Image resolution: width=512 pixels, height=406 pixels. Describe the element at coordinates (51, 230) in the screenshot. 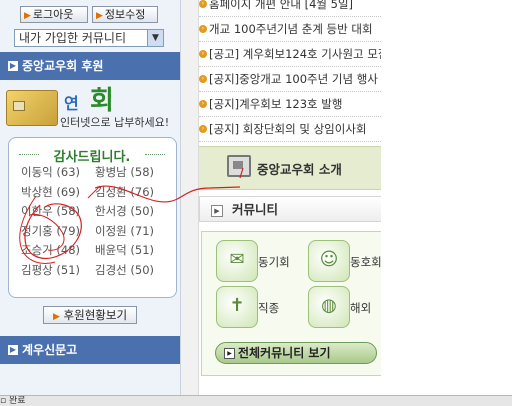

I see `donor-name: 정기홍 (79)` at that location.